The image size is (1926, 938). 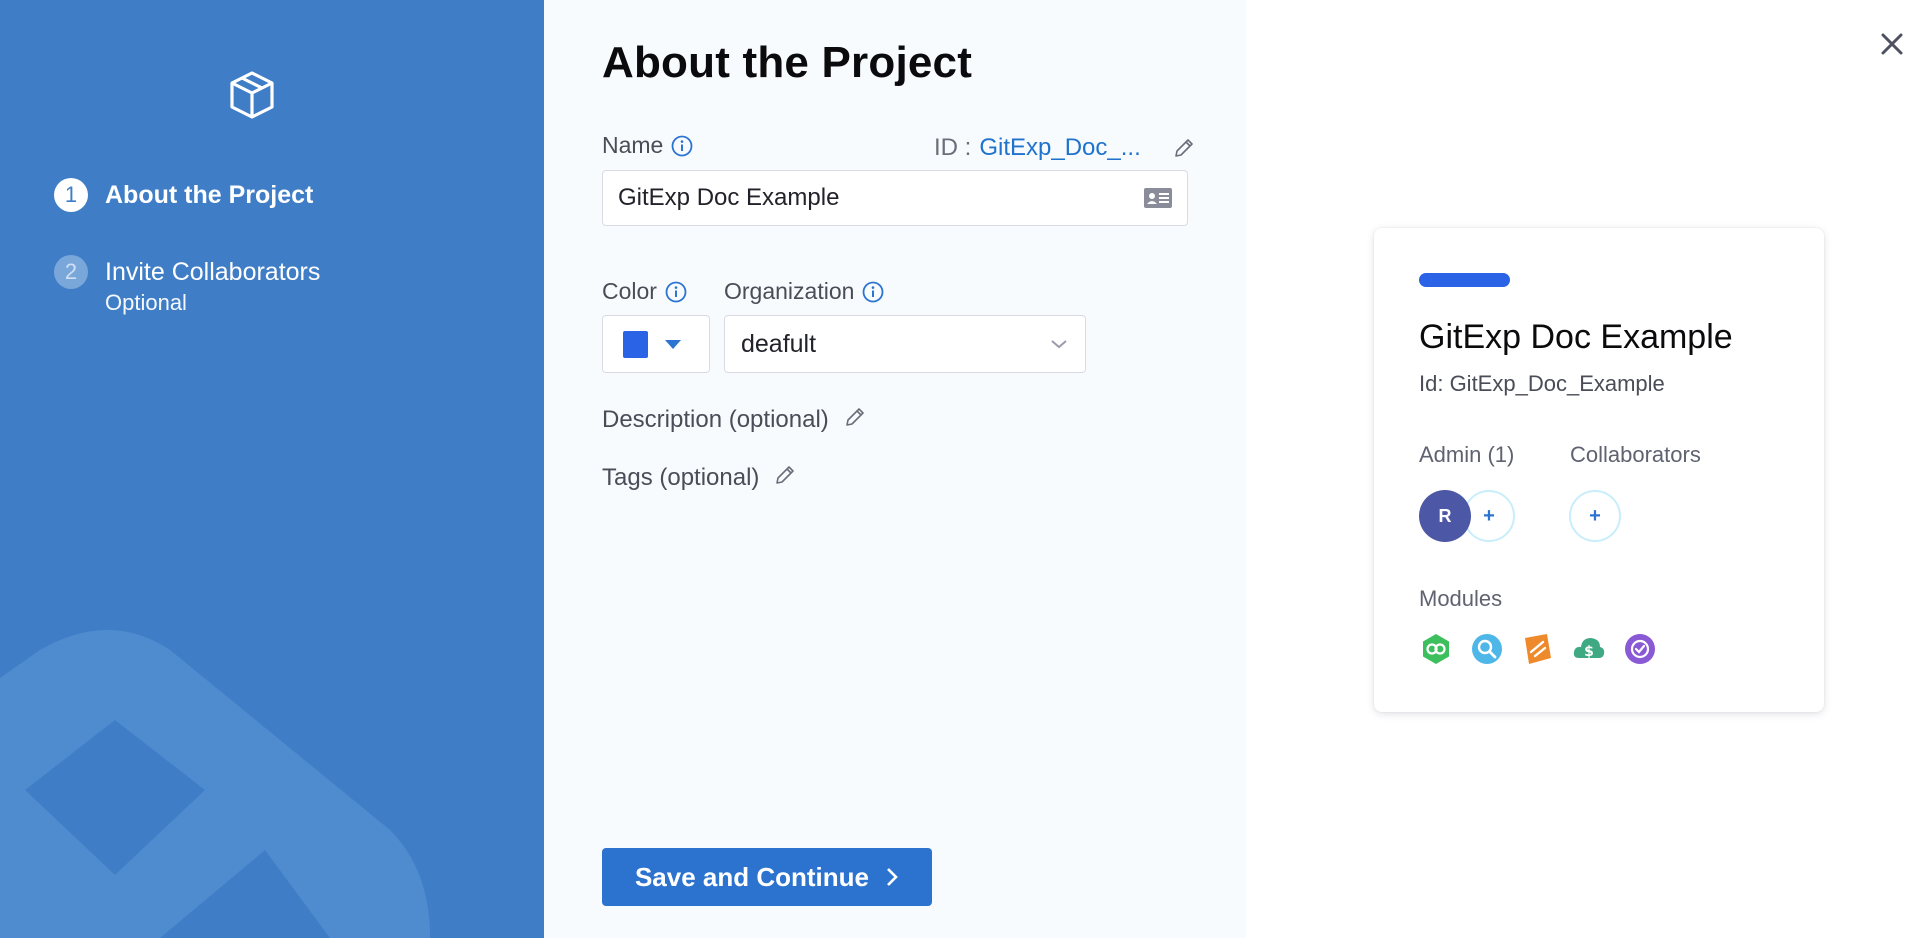 What do you see at coordinates (1640, 649) in the screenshot?
I see `cf-module-icon` at bounding box center [1640, 649].